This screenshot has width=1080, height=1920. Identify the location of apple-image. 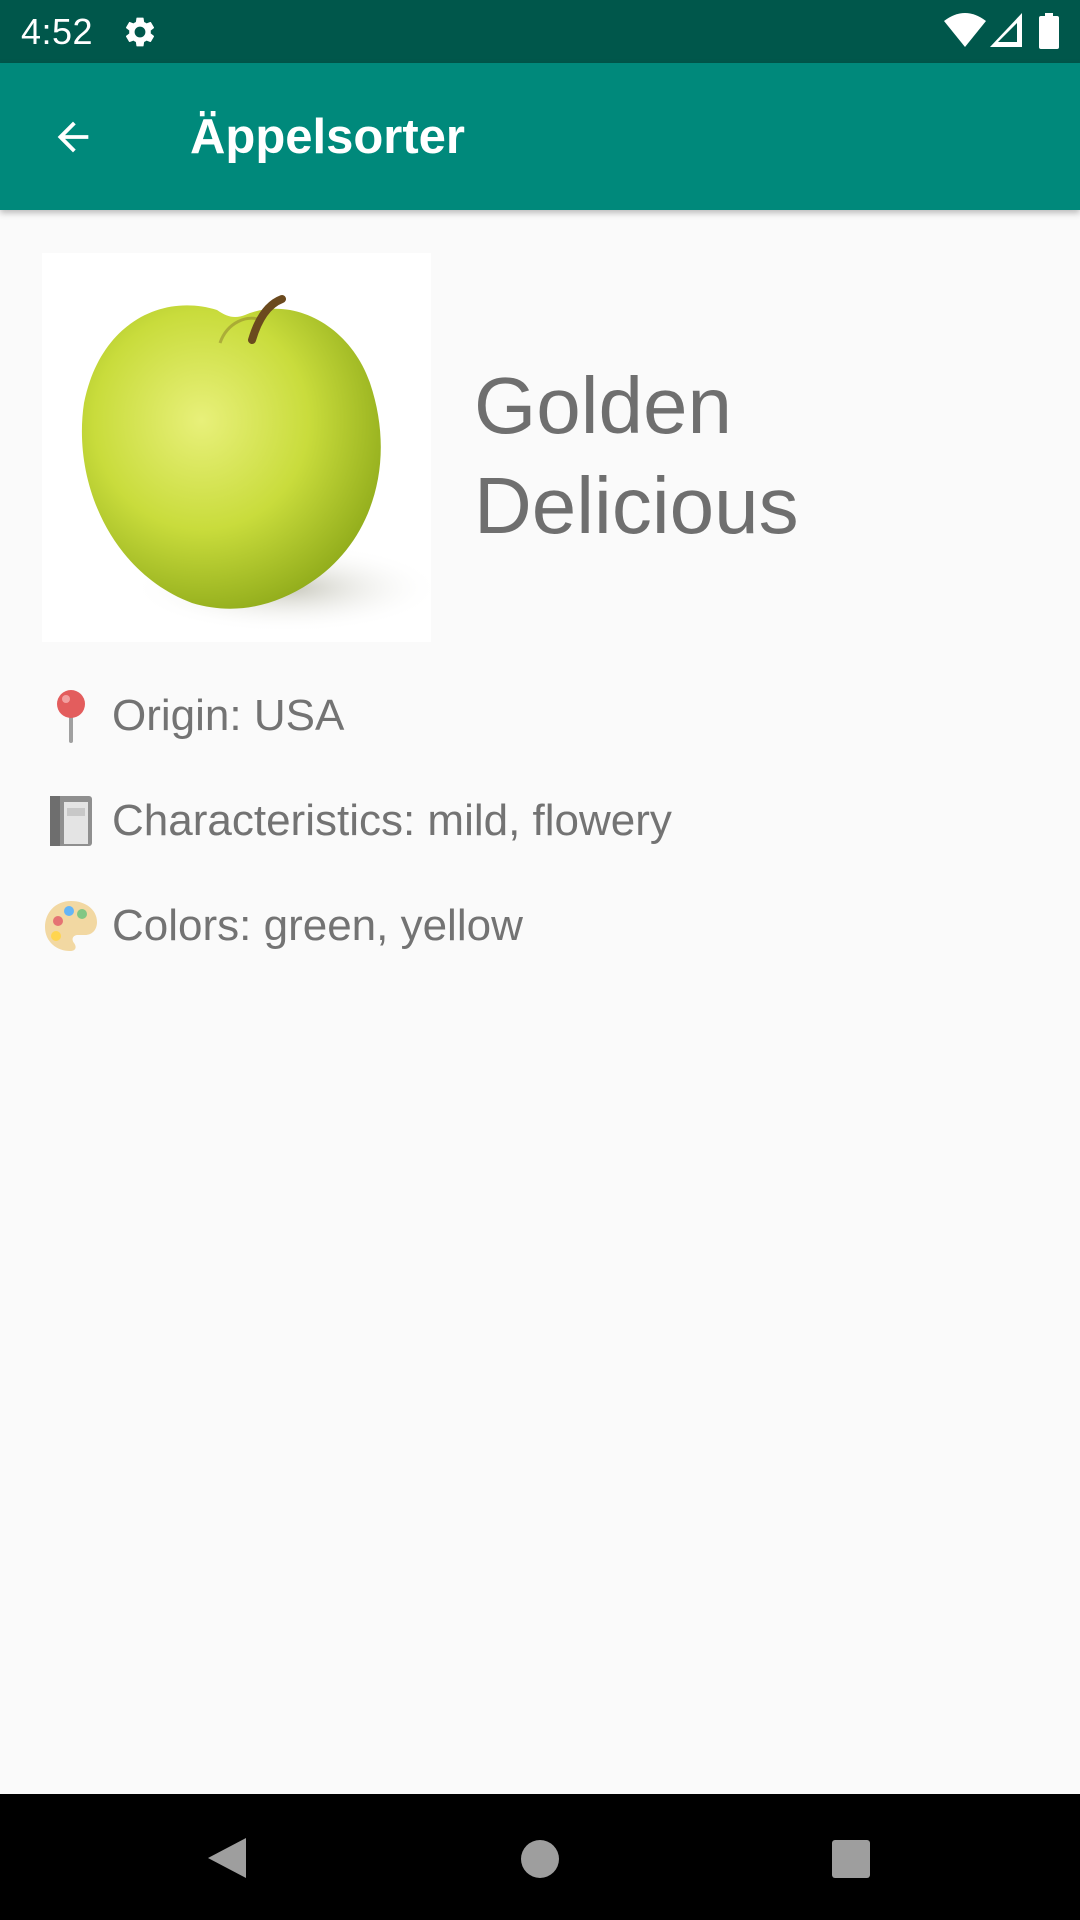
(236, 447).